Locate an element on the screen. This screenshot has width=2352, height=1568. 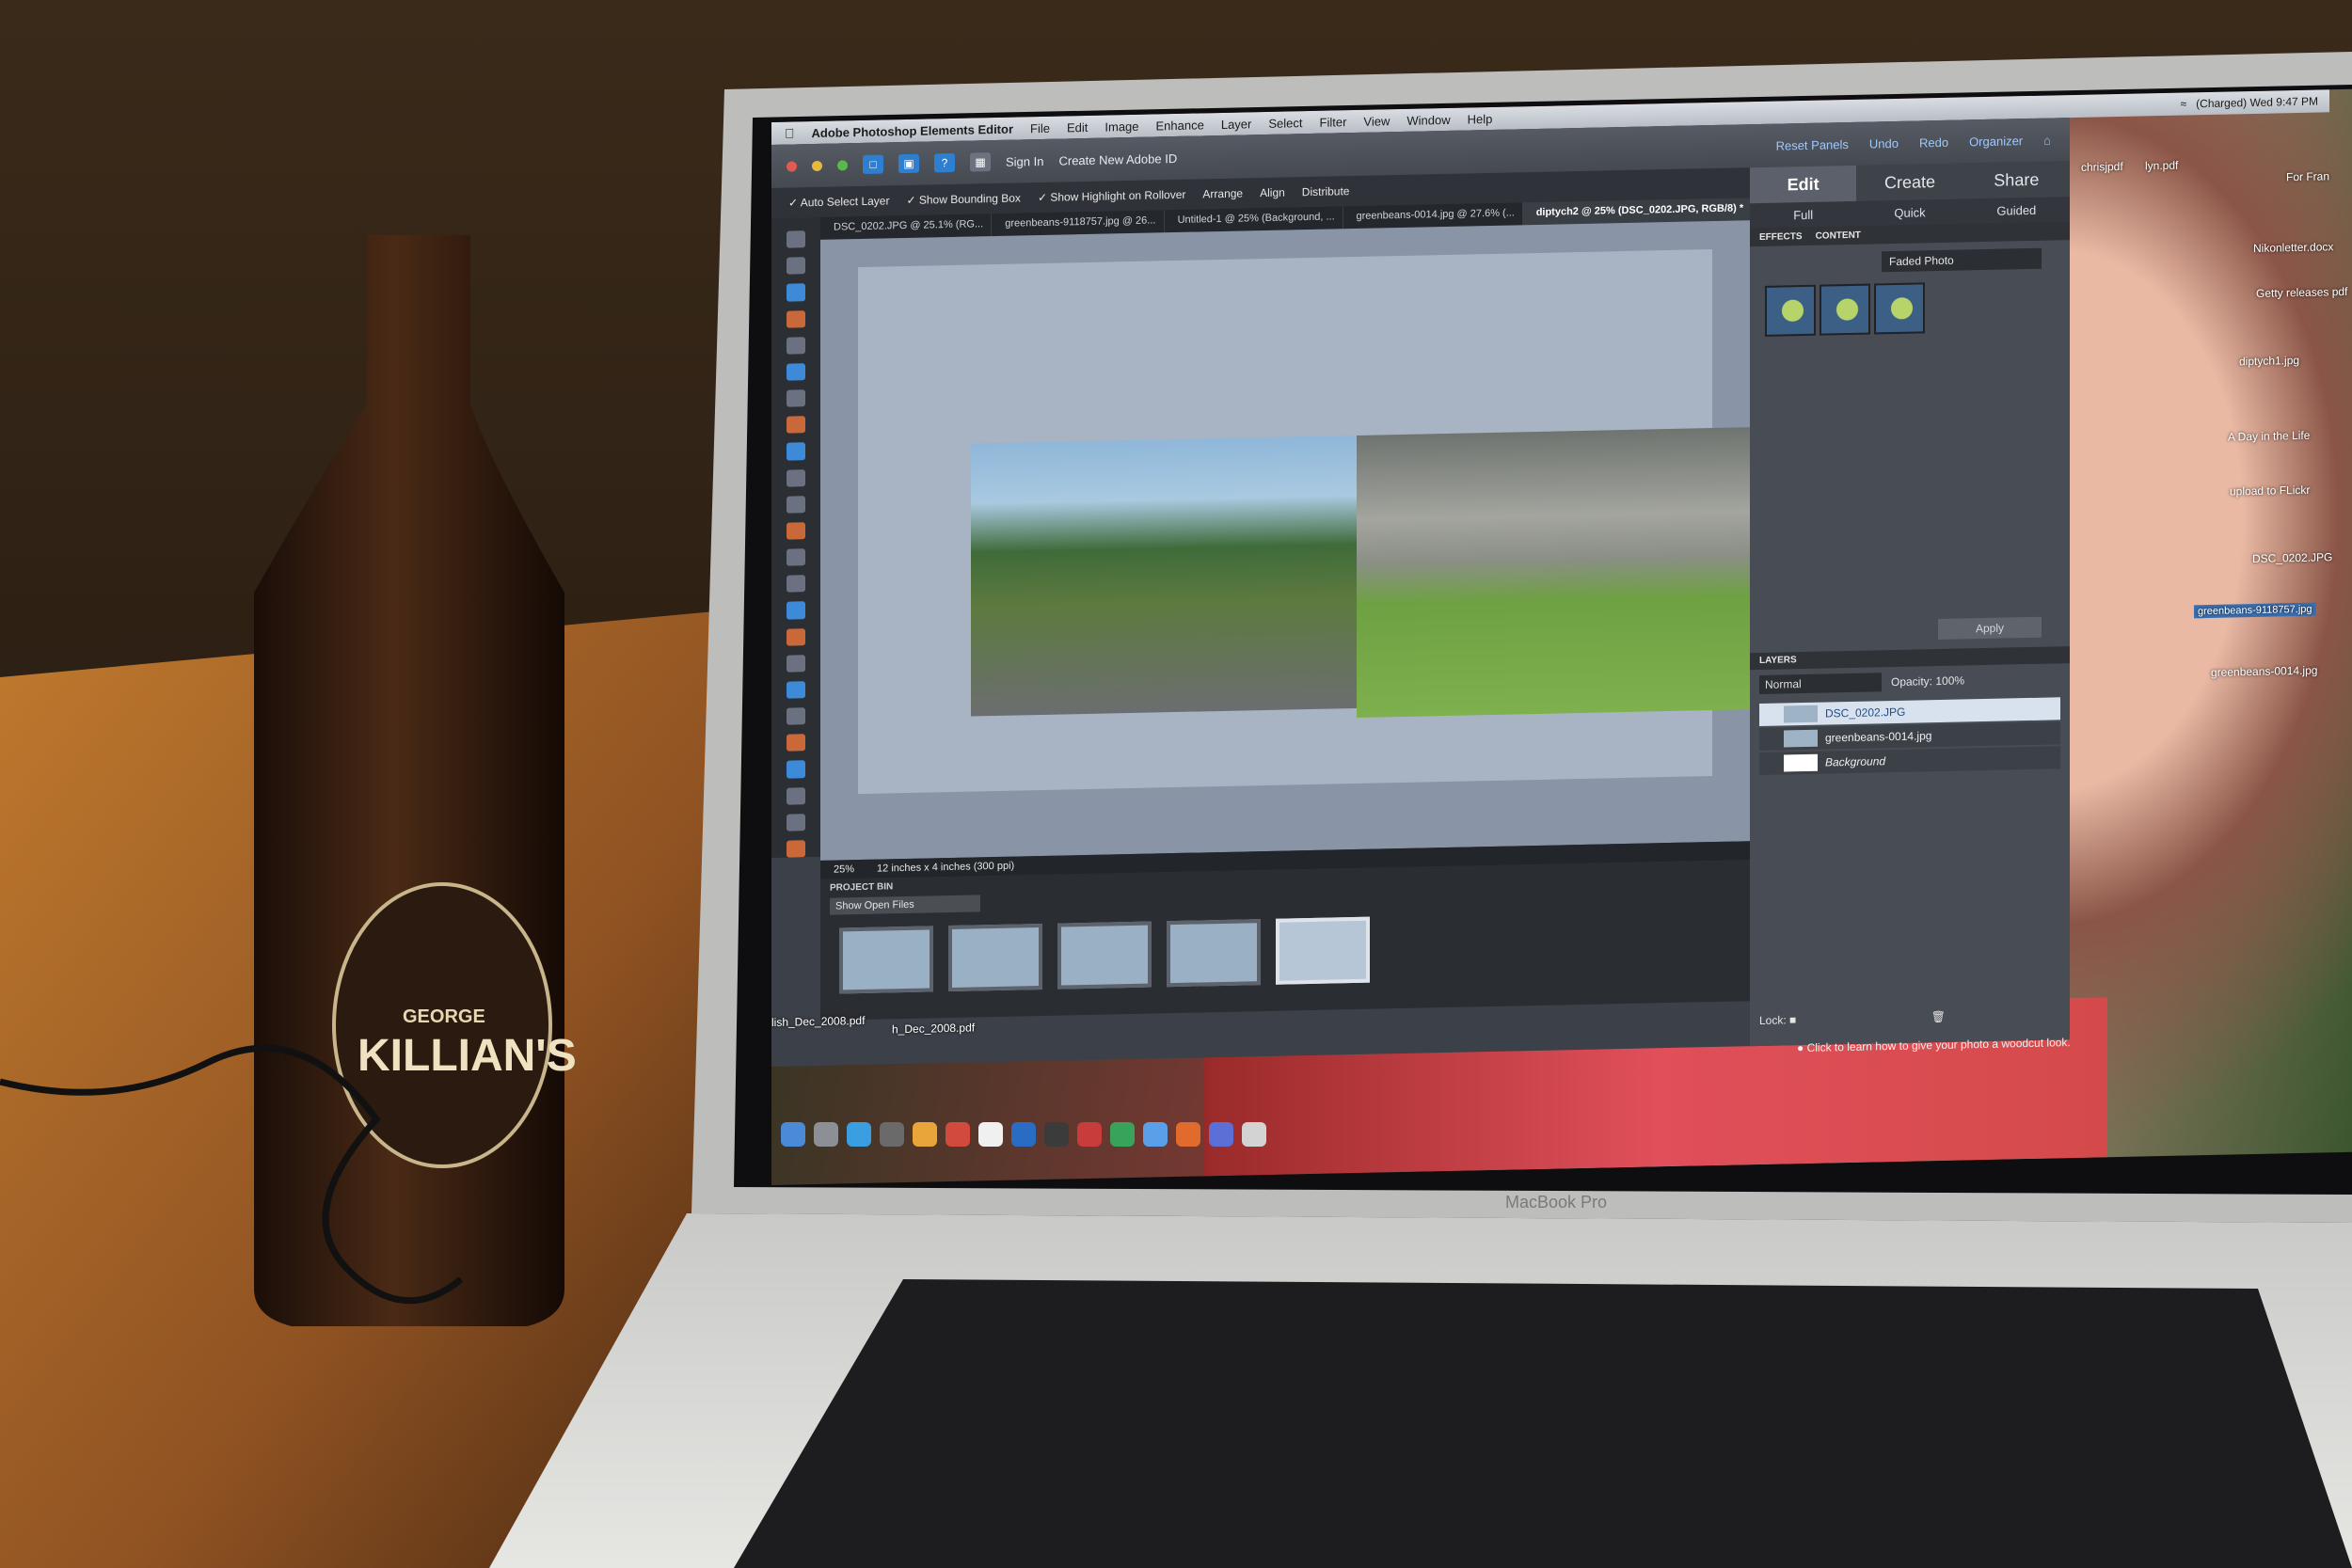
tab-quick: Quick is located at coordinates (1909, 212).